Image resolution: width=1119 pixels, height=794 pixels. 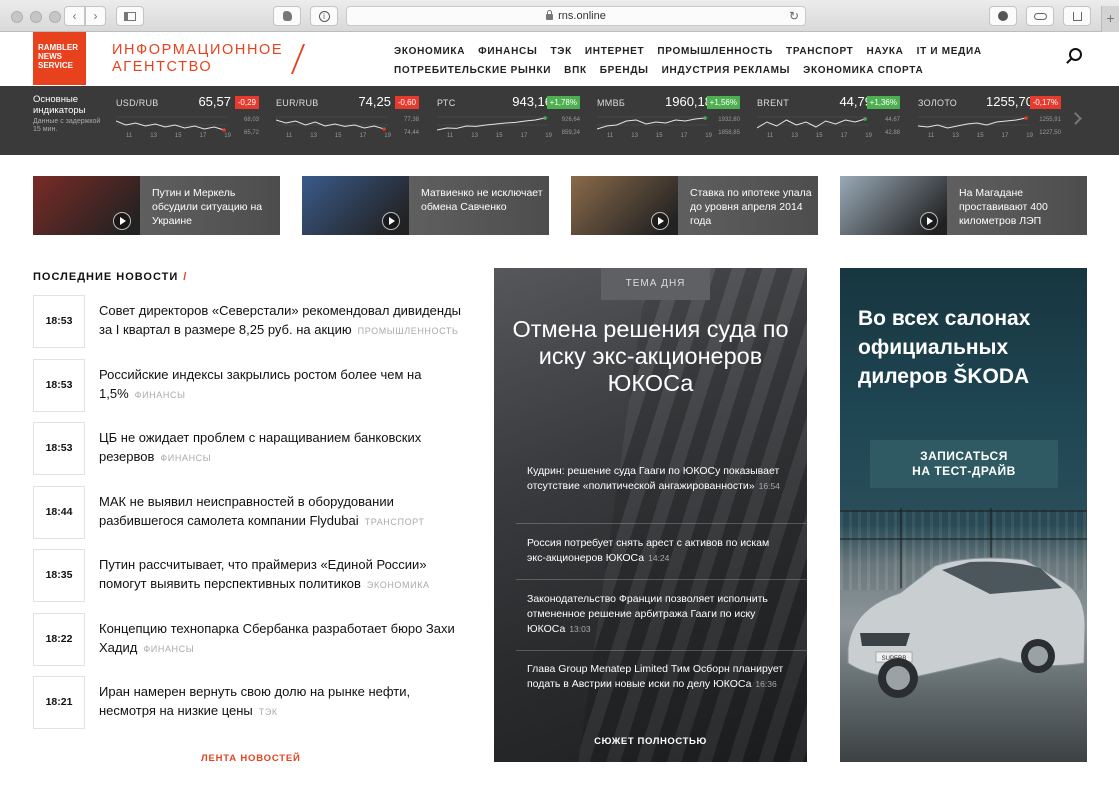 I want to click on nav-item: IT И МЕДИА, so click(x=949, y=51).